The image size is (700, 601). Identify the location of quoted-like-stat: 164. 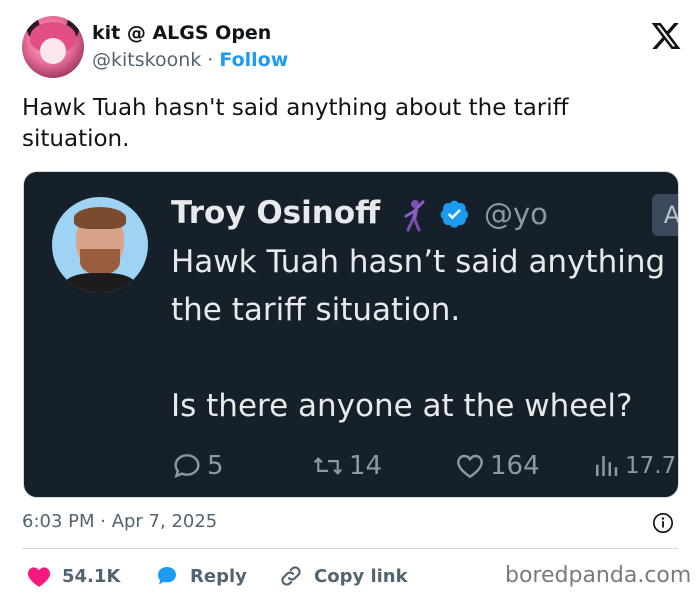
(497, 466).